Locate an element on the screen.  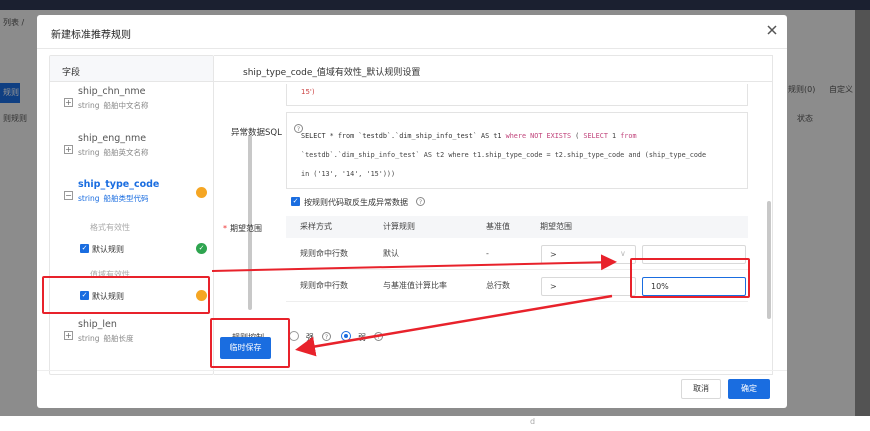
collapse-icon: − is located at coordinates (68, 195).